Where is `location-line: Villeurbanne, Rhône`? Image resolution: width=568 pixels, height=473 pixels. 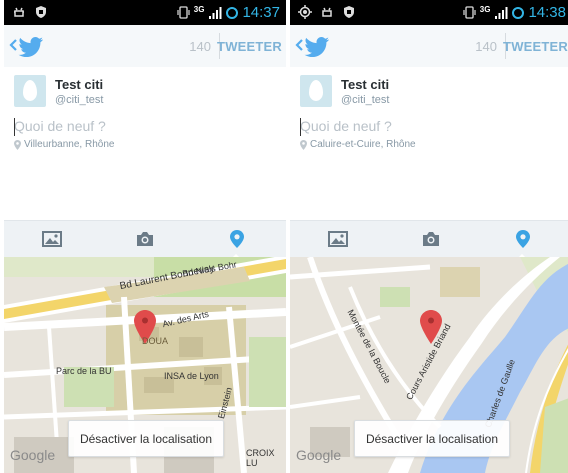
location-line: Villeurbanne, Rhône is located at coordinates (64, 144).